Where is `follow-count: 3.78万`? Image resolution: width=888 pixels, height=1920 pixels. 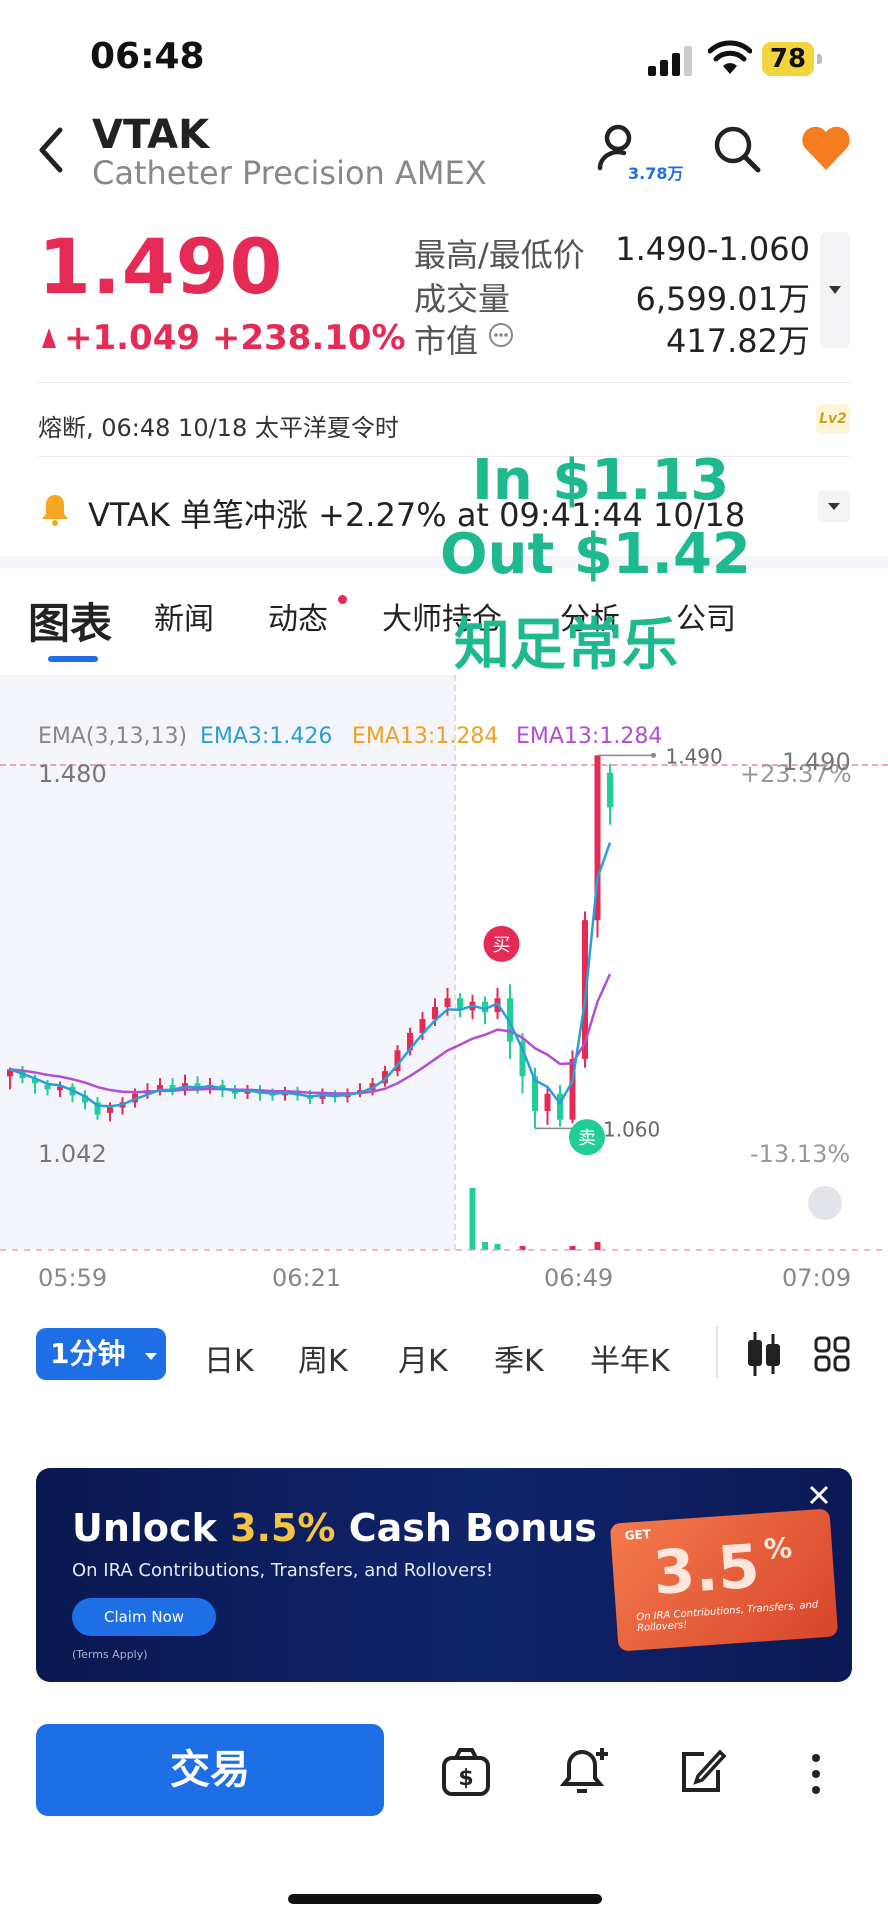 follow-count: 3.78万 is located at coordinates (656, 173).